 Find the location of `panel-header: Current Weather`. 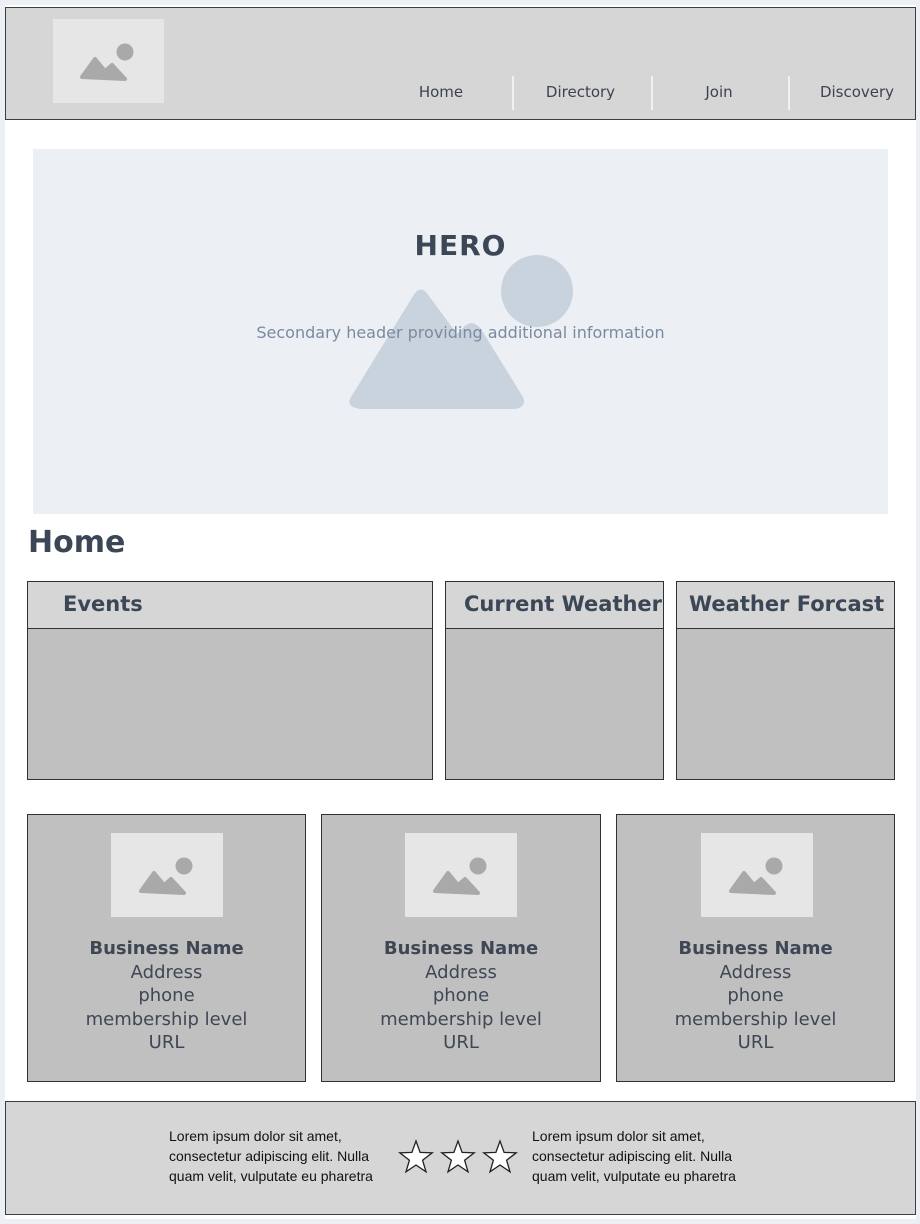

panel-header: Current Weather is located at coordinates (554, 605).